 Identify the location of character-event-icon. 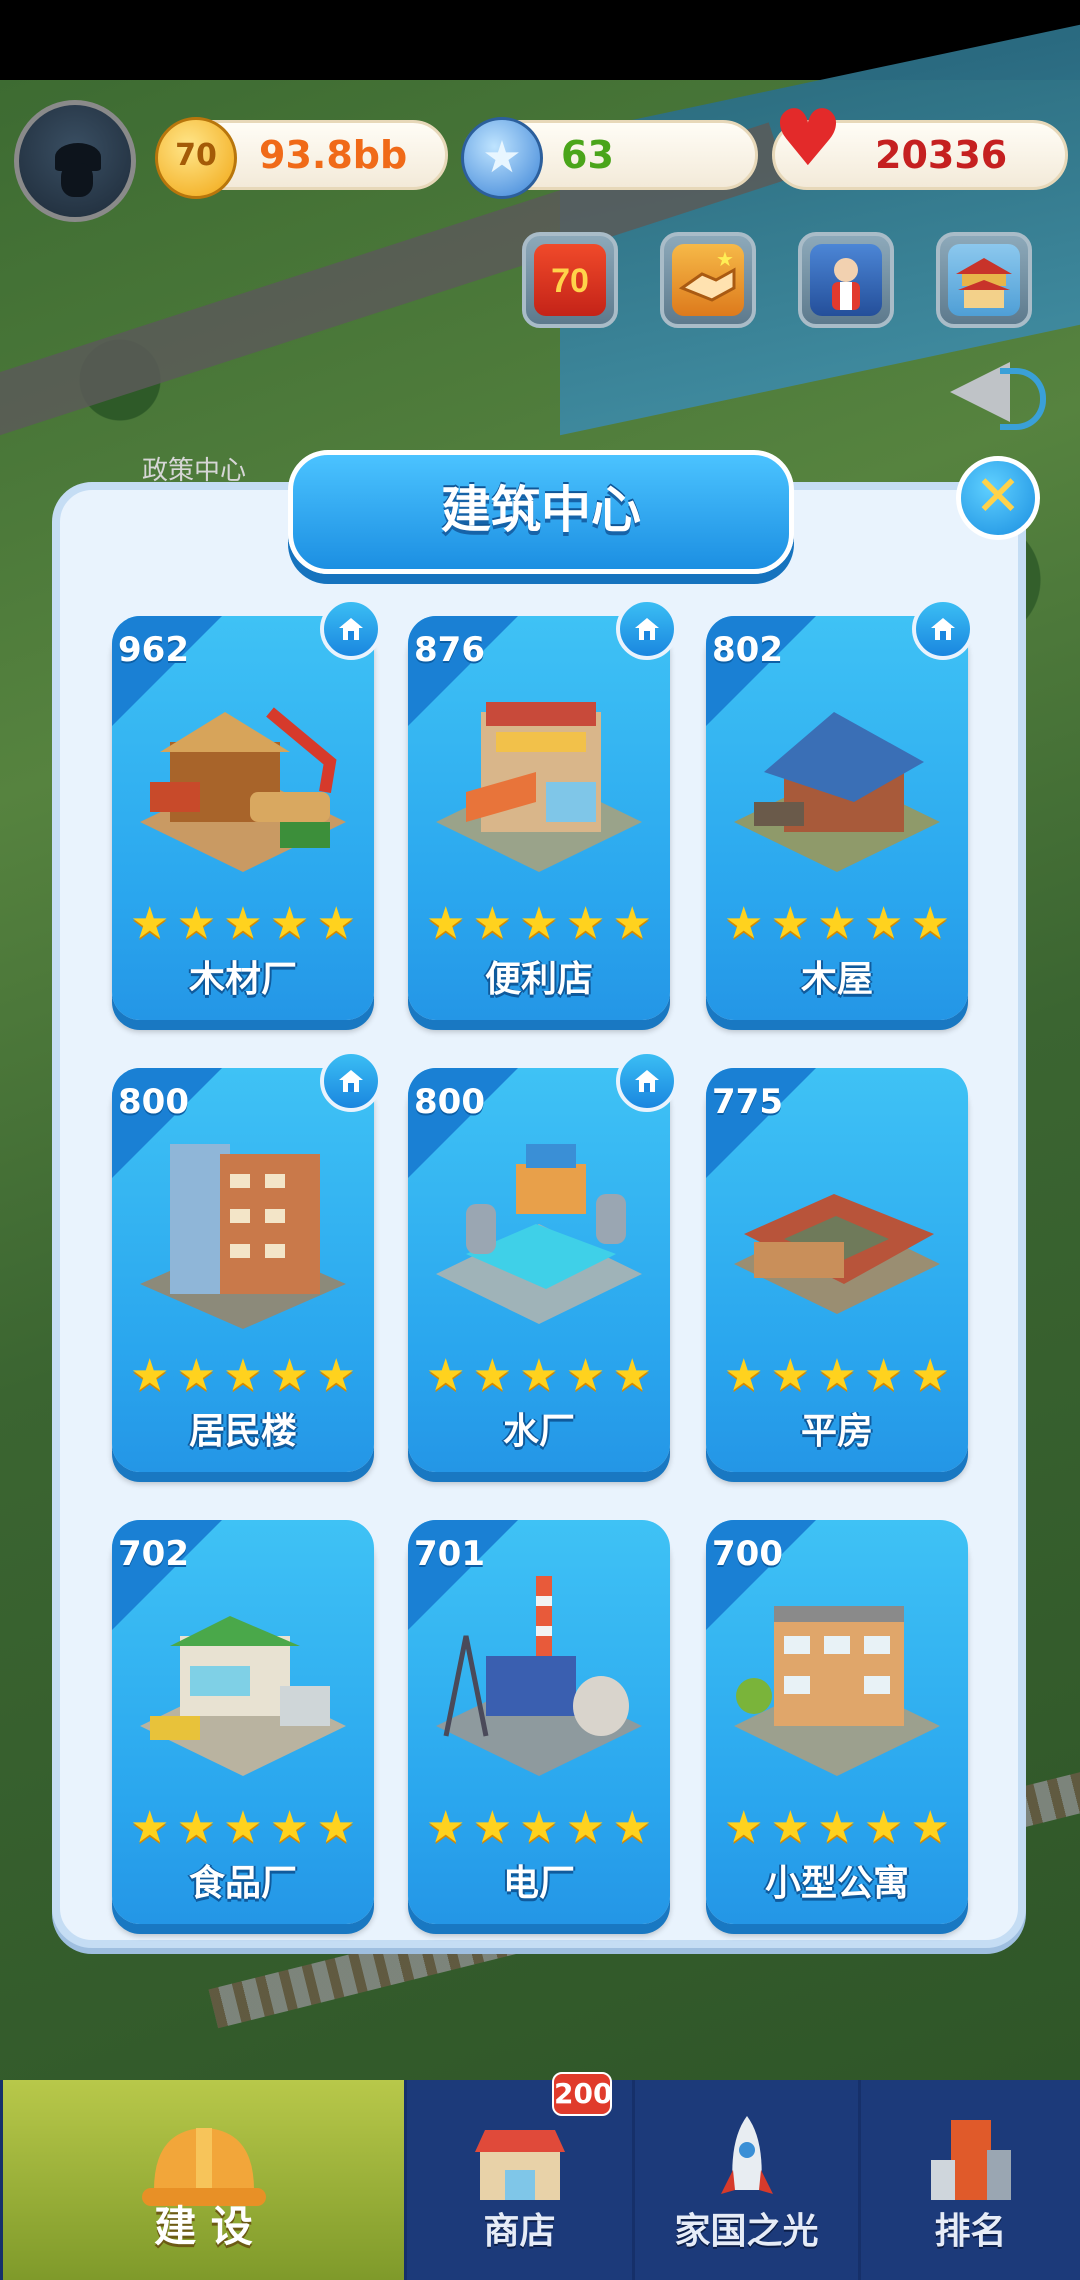
(846, 280).